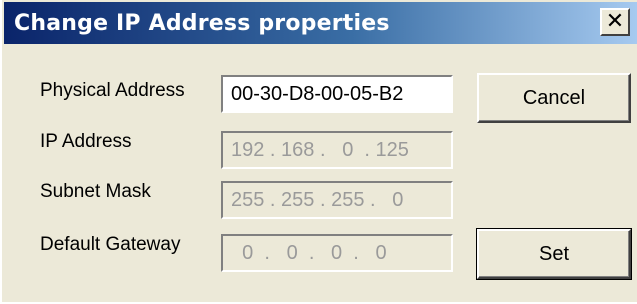 The width and height of the screenshot is (637, 304). I want to click on set-button: Set, so click(554, 254).